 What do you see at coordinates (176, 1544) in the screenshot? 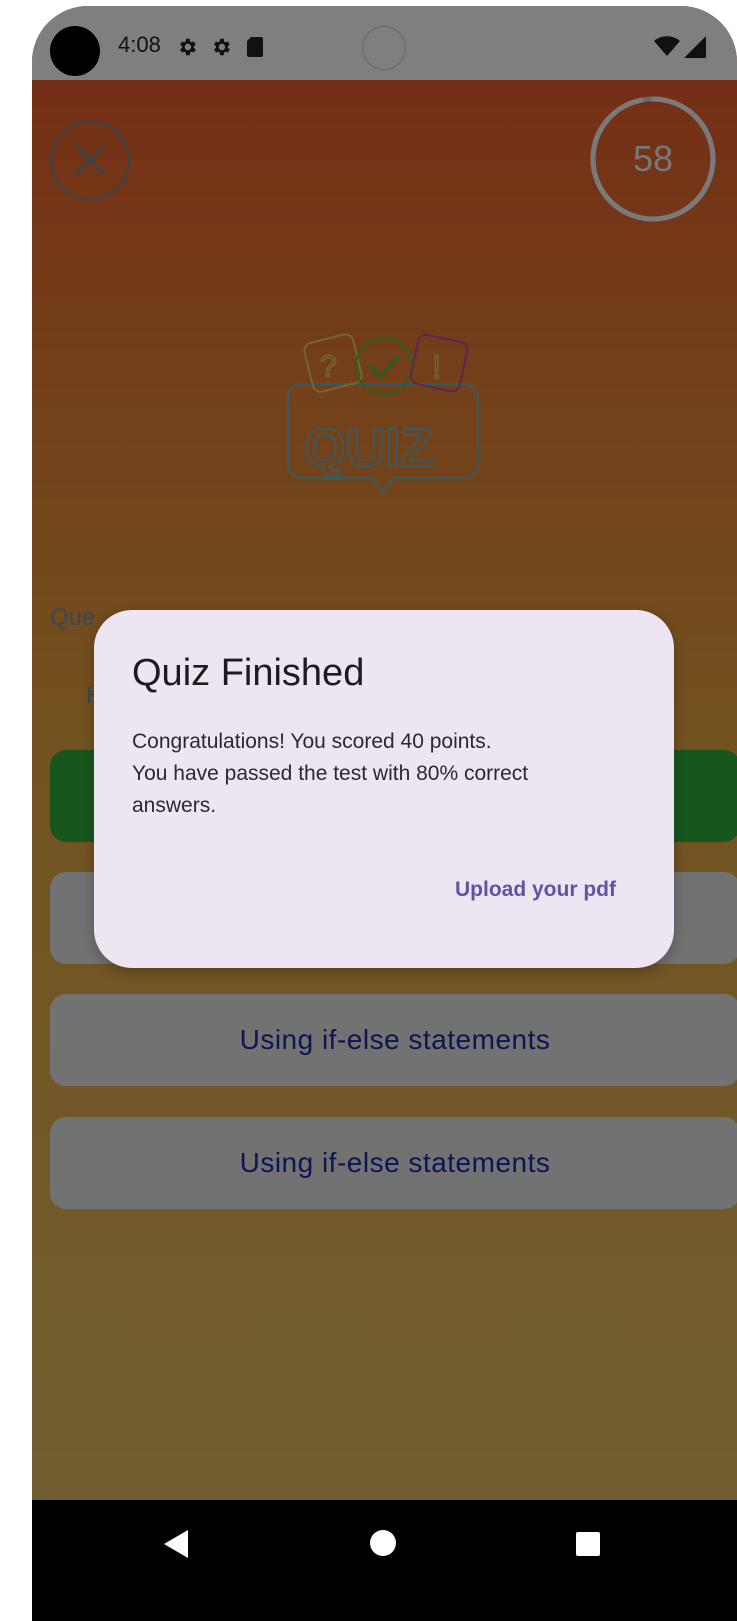
I see `back-icon` at bounding box center [176, 1544].